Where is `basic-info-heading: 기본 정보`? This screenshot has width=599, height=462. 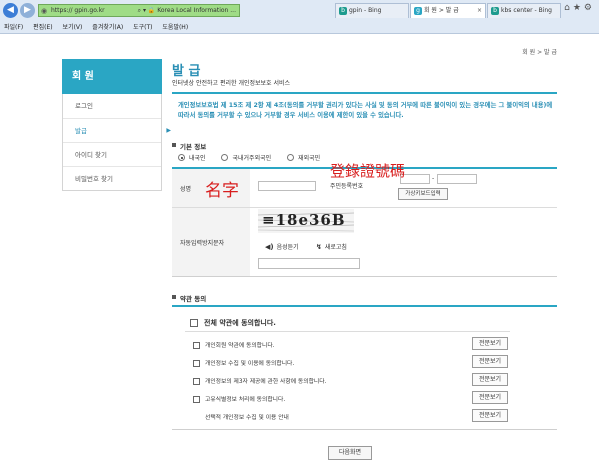
basic-info-heading: 기본 정보 is located at coordinates (189, 146).